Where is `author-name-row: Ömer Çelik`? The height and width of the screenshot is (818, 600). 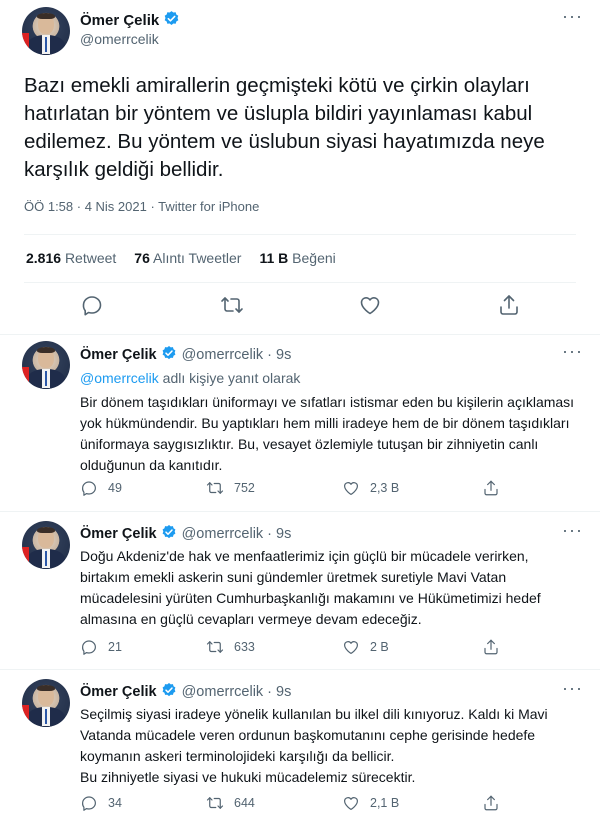
author-name-row: Ömer Çelik is located at coordinates (130, 20).